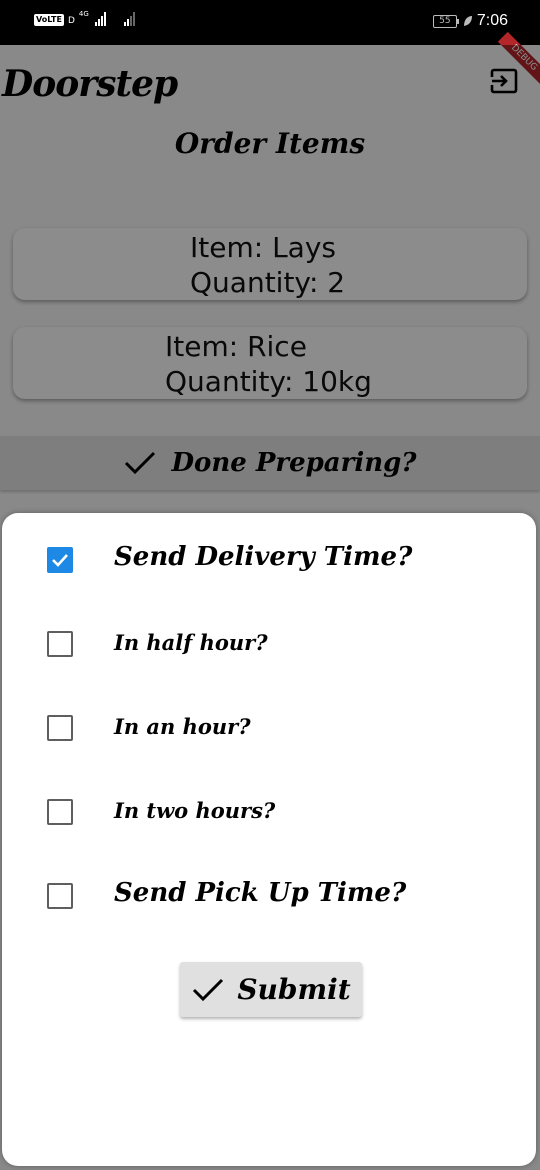 Image resolution: width=540 pixels, height=1170 pixels. Describe the element at coordinates (492, 20) in the screenshot. I see `clock: 7:06` at that location.